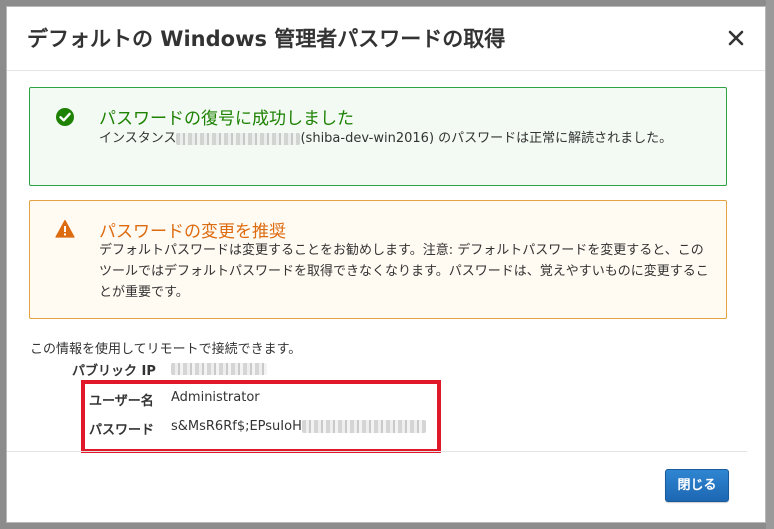 This screenshot has height=529, width=774. What do you see at coordinates (192, 232) in the screenshot?
I see `warning-heading: パスワードの変更を推奨` at bounding box center [192, 232].